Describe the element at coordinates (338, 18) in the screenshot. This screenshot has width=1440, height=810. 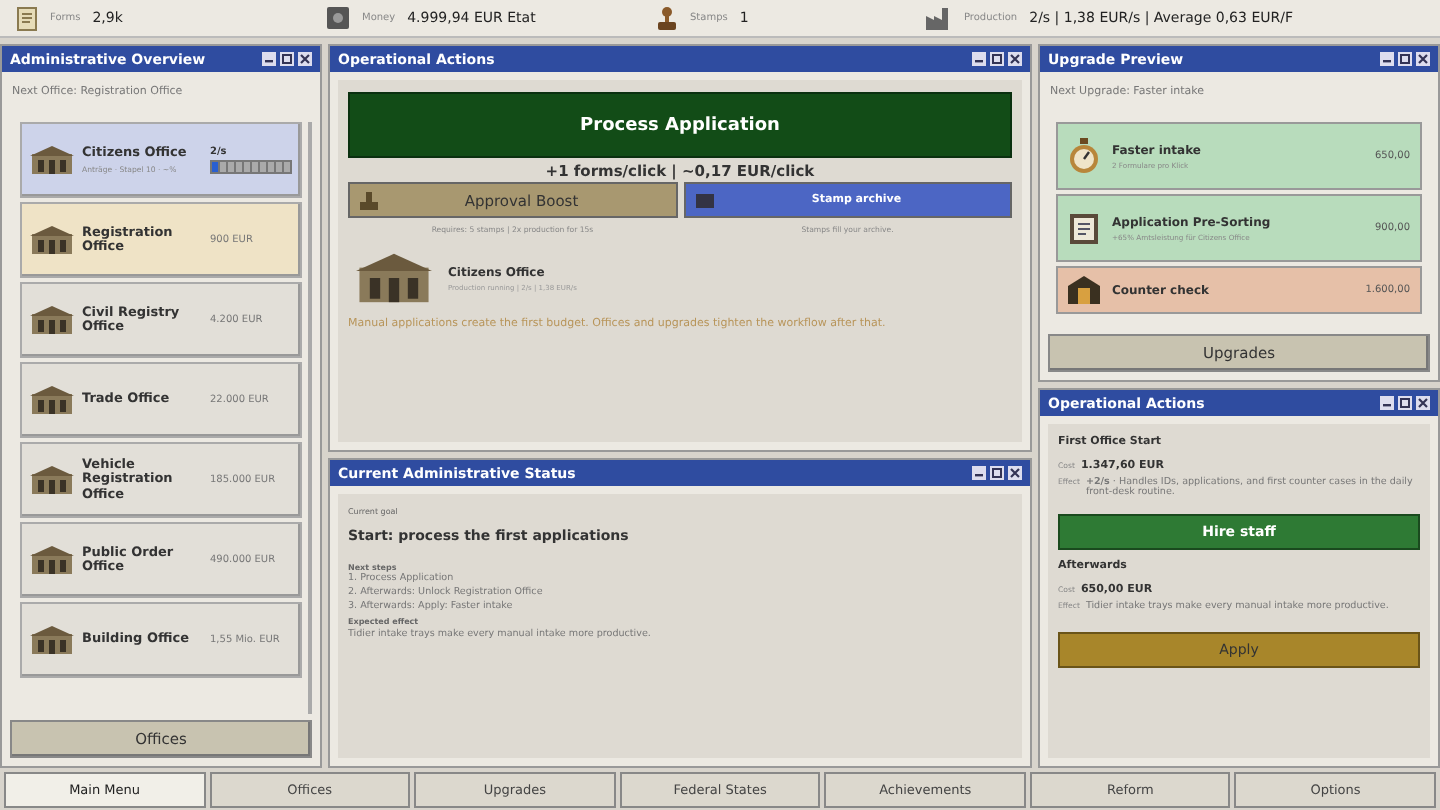
I see `safe-icon` at that location.